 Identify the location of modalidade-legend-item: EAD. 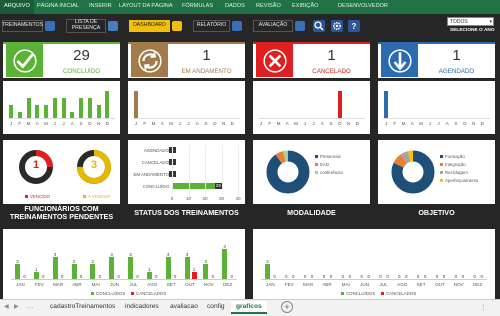
(322, 164).